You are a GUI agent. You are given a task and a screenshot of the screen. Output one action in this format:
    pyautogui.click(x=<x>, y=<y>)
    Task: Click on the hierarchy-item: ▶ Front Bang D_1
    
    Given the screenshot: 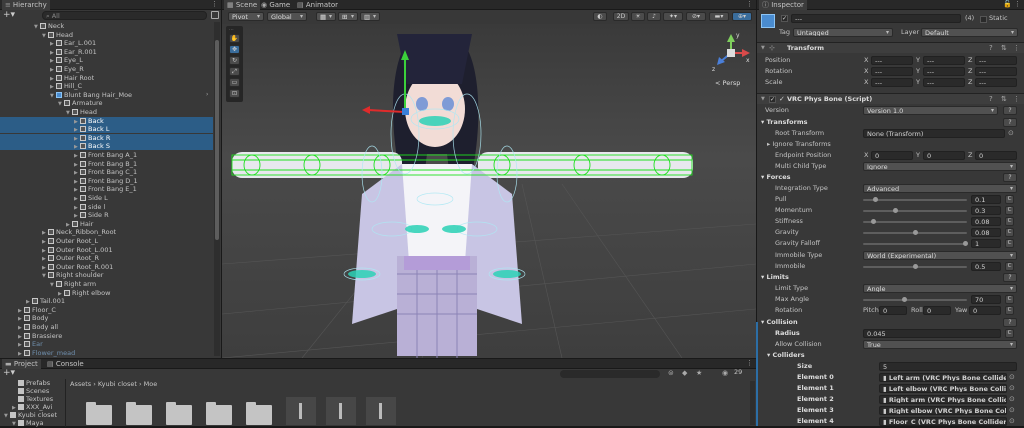 What is the action you would take?
    pyautogui.click(x=106, y=181)
    